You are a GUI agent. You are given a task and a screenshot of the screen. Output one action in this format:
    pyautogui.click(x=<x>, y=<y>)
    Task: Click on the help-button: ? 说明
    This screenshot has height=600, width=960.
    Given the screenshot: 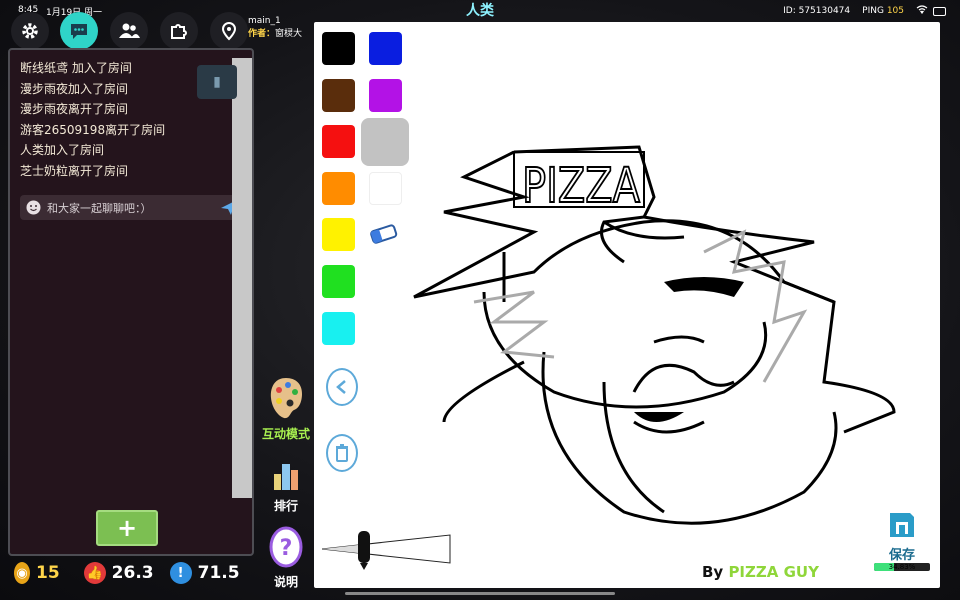 What is the action you would take?
    pyautogui.click(x=286, y=558)
    